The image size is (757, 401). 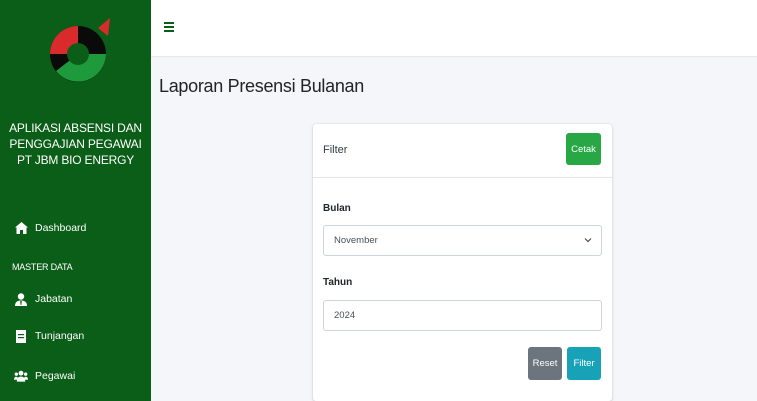 What do you see at coordinates (80, 50) in the screenshot?
I see `app-logo` at bounding box center [80, 50].